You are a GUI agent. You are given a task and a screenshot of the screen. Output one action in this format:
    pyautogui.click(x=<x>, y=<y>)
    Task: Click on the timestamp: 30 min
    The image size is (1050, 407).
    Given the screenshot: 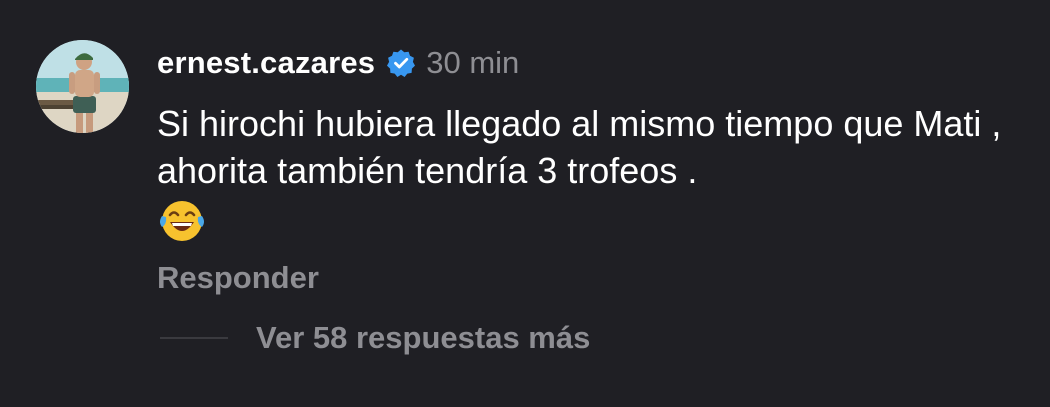 What is the action you would take?
    pyautogui.click(x=473, y=62)
    